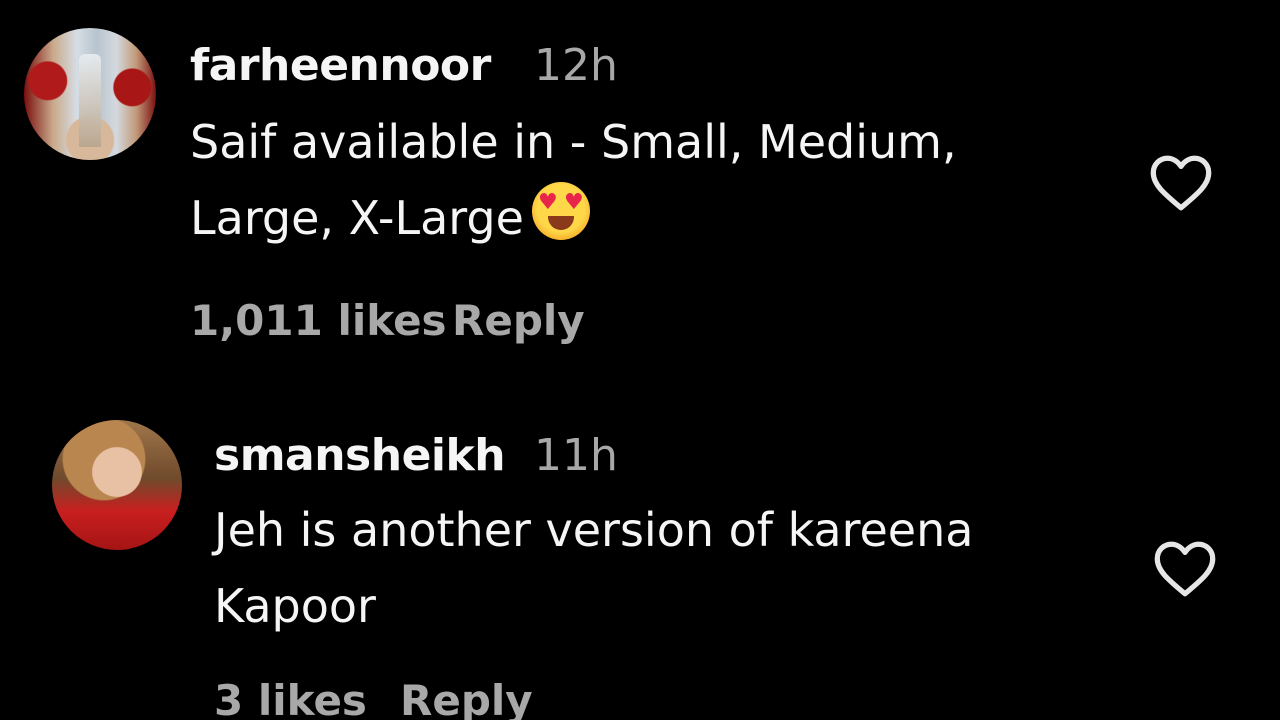 The height and width of the screenshot is (720, 1280). Describe the element at coordinates (576, 455) in the screenshot. I see `comment-timestamp: 11h` at that location.